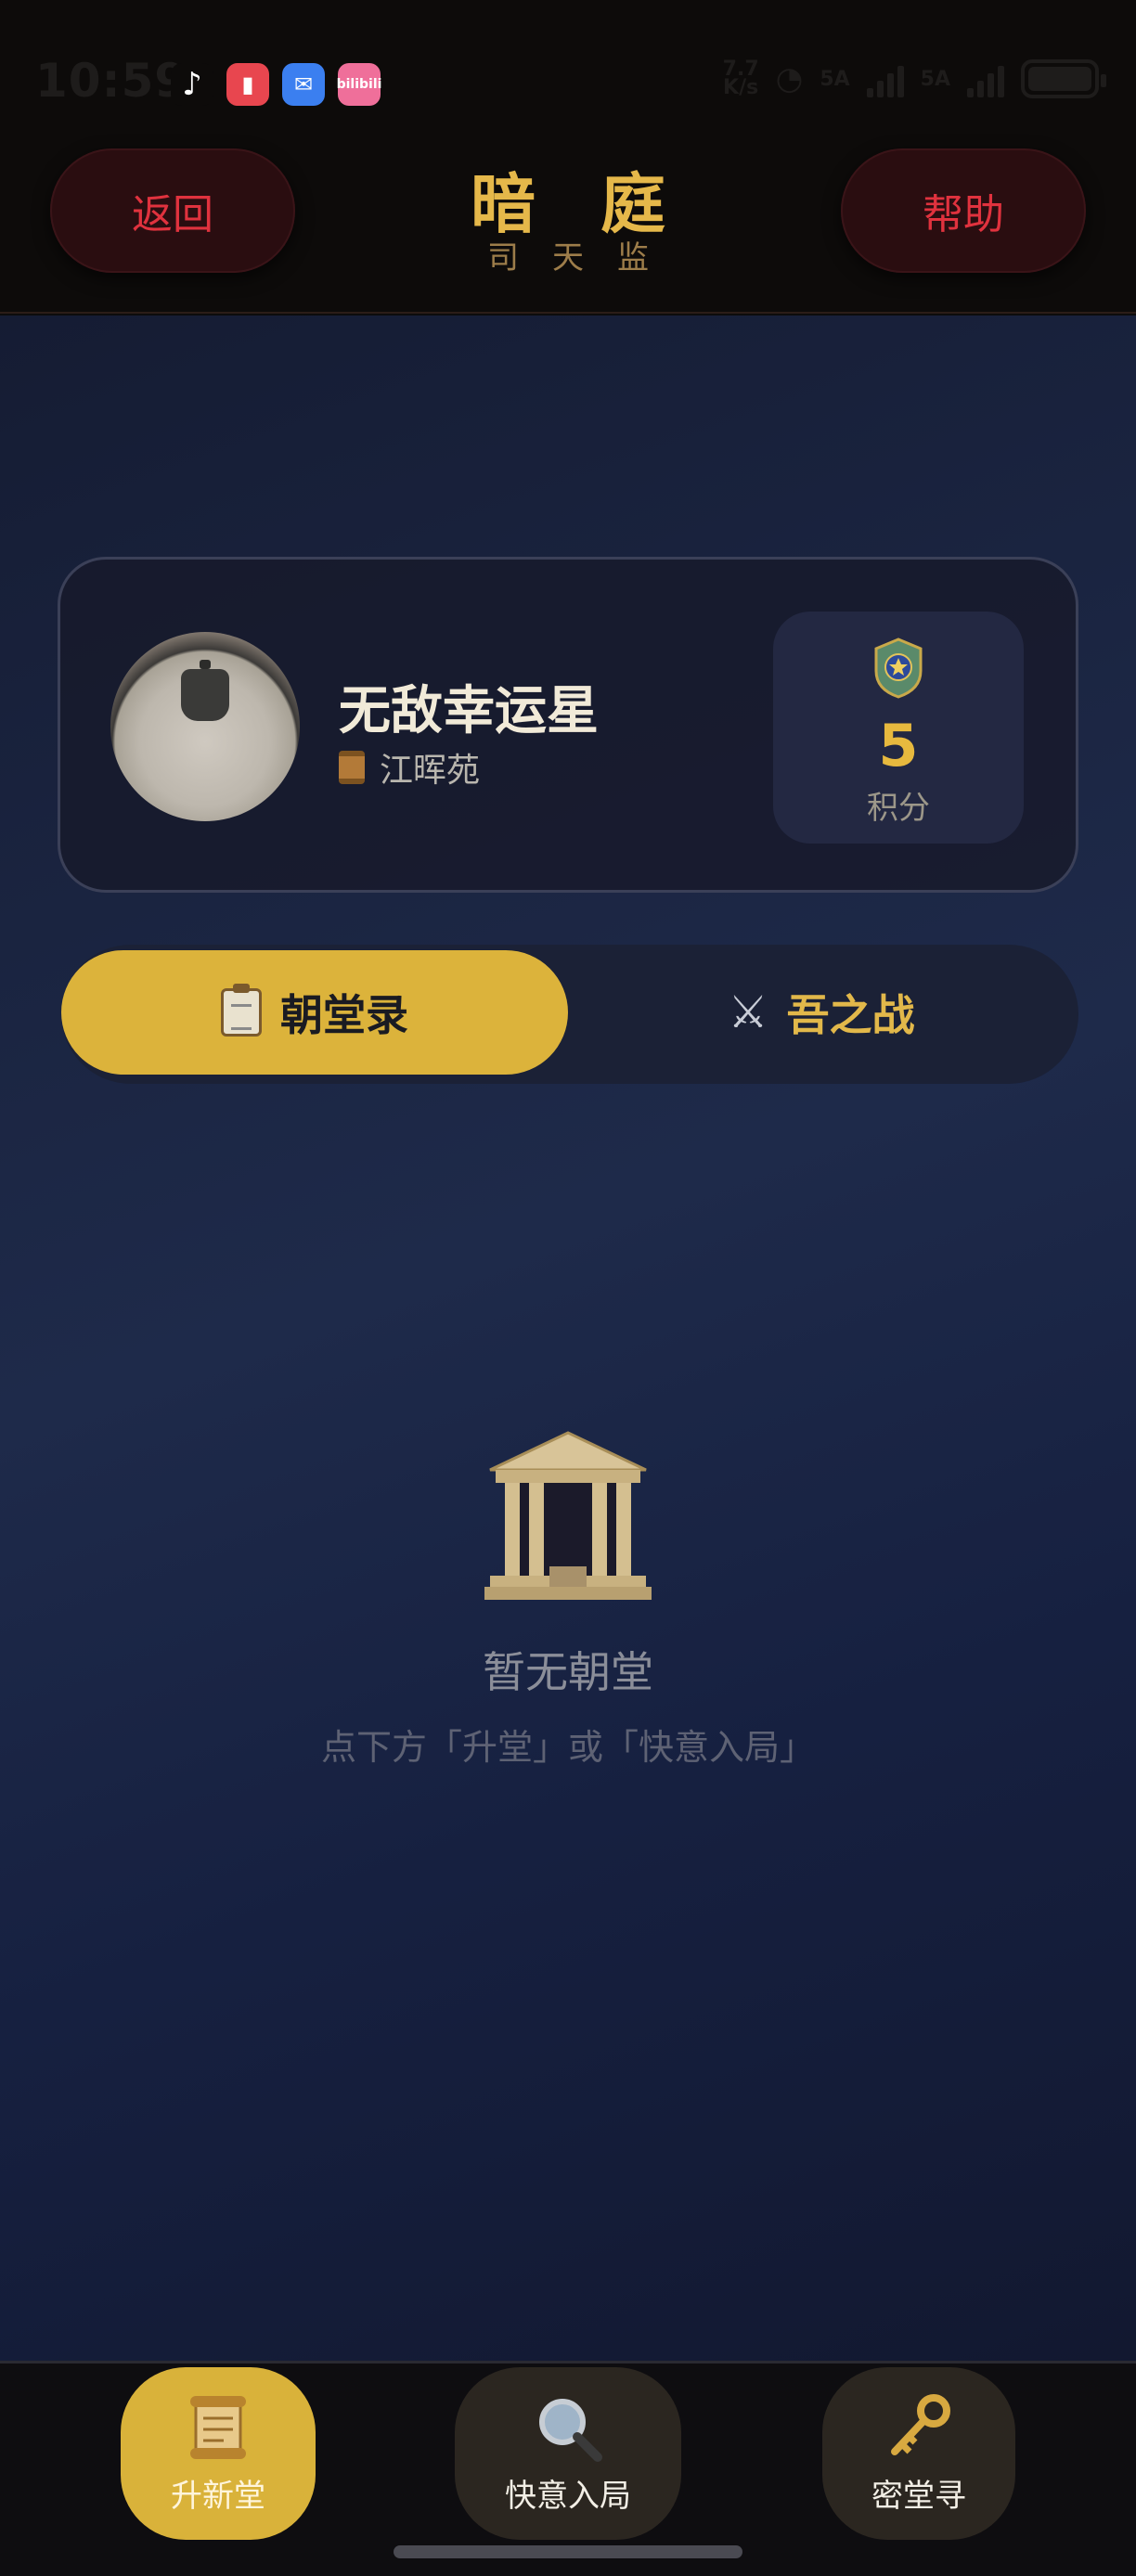  What do you see at coordinates (914, 78) in the screenshot?
I see `status-indicators: 7.7 K/s ◔ 5A 5A` at bounding box center [914, 78].